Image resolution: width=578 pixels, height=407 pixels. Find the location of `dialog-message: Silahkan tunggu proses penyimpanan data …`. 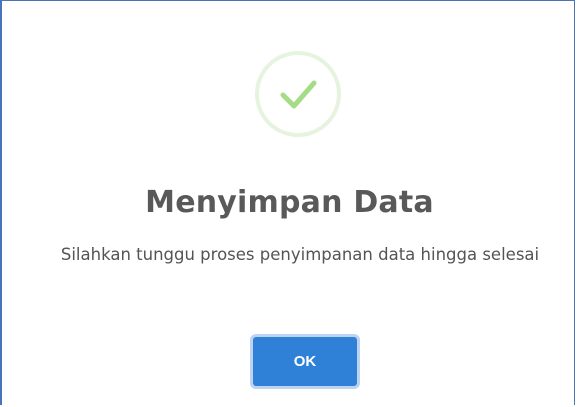

dialog-message: Silahkan tunggu proses penyimpanan data … is located at coordinates (300, 254).